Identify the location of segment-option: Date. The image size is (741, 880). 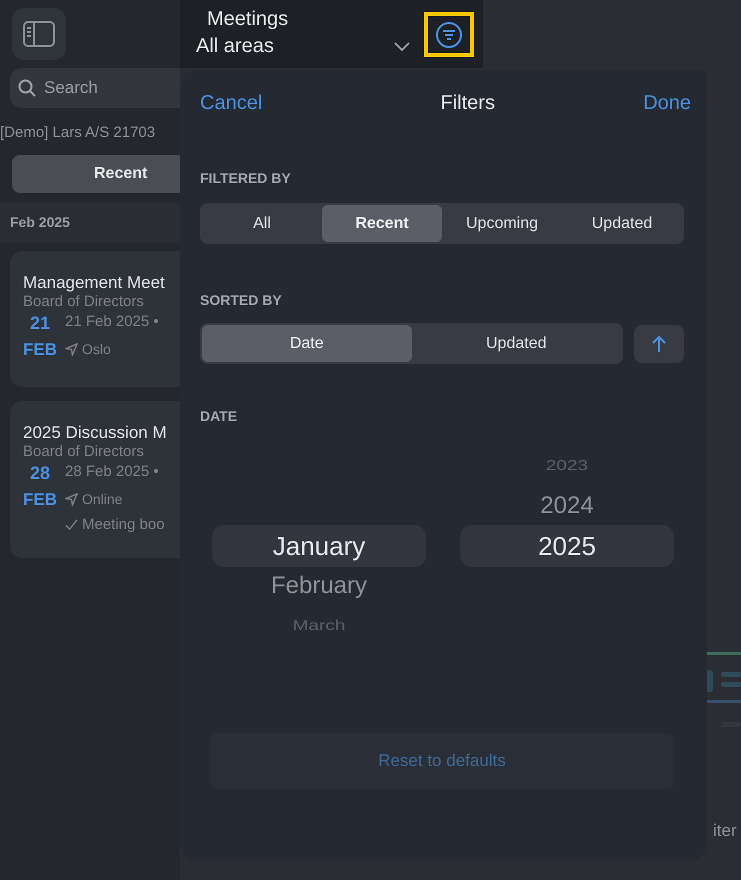
(307, 343).